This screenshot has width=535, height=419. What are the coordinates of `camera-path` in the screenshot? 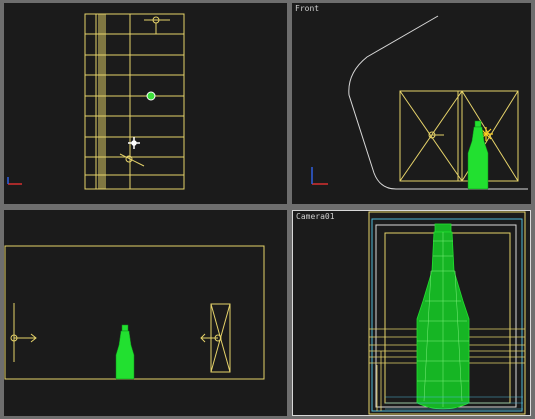 It's located at (438, 102).